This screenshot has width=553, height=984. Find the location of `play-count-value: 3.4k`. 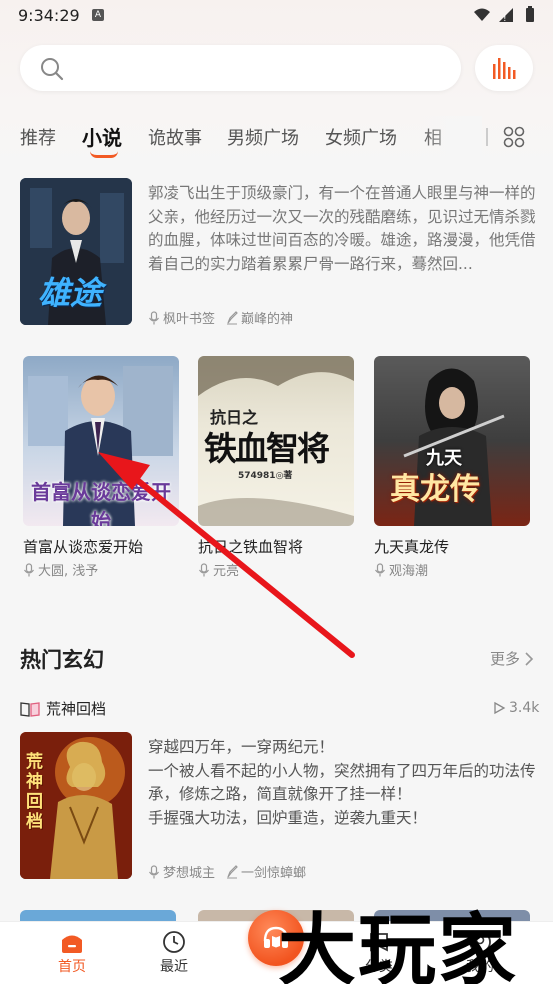

play-count-value: 3.4k is located at coordinates (524, 708).